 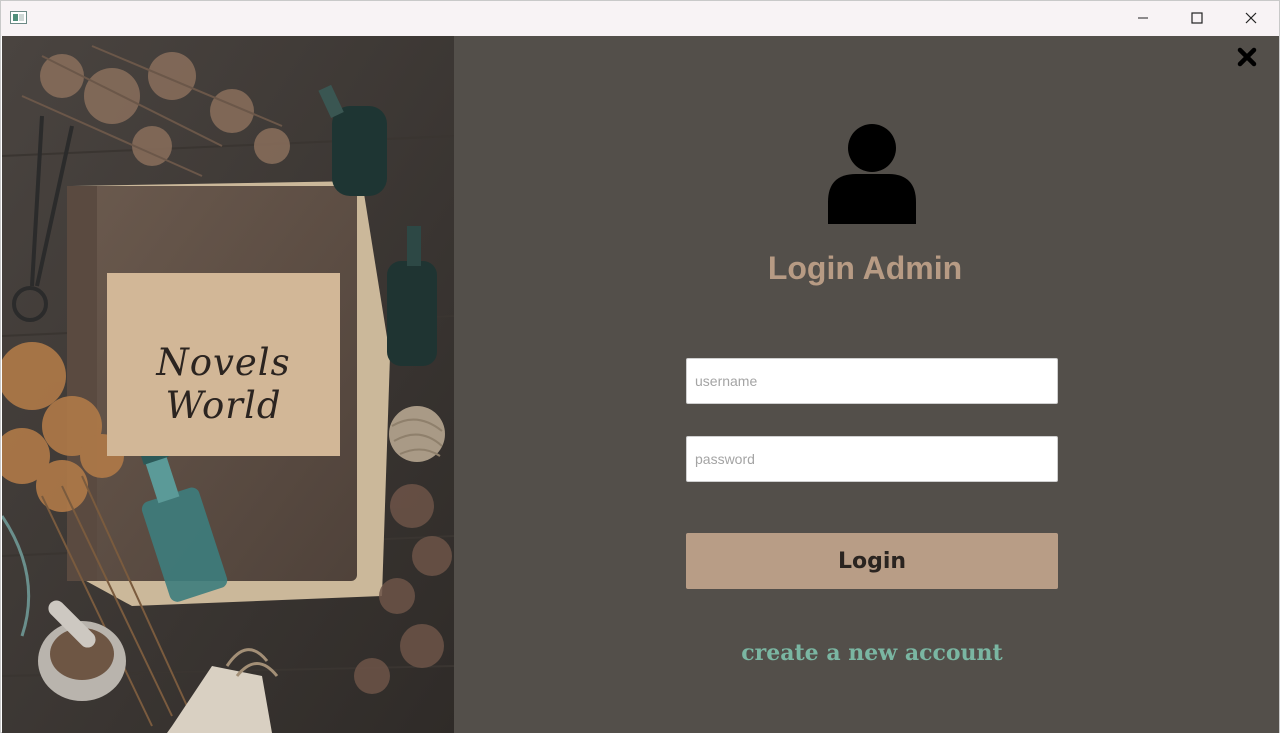 I want to click on close-x-icon, so click(x=1247, y=57).